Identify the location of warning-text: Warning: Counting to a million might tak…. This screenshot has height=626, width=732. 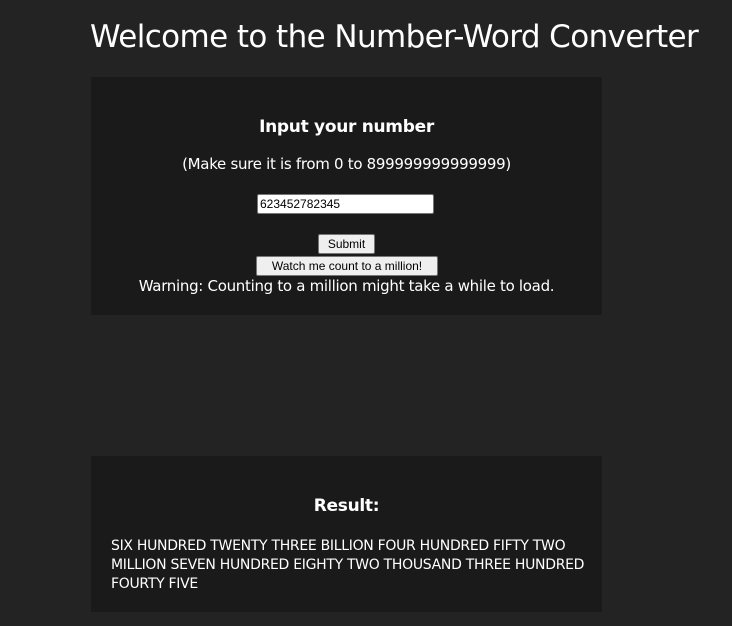
(346, 286).